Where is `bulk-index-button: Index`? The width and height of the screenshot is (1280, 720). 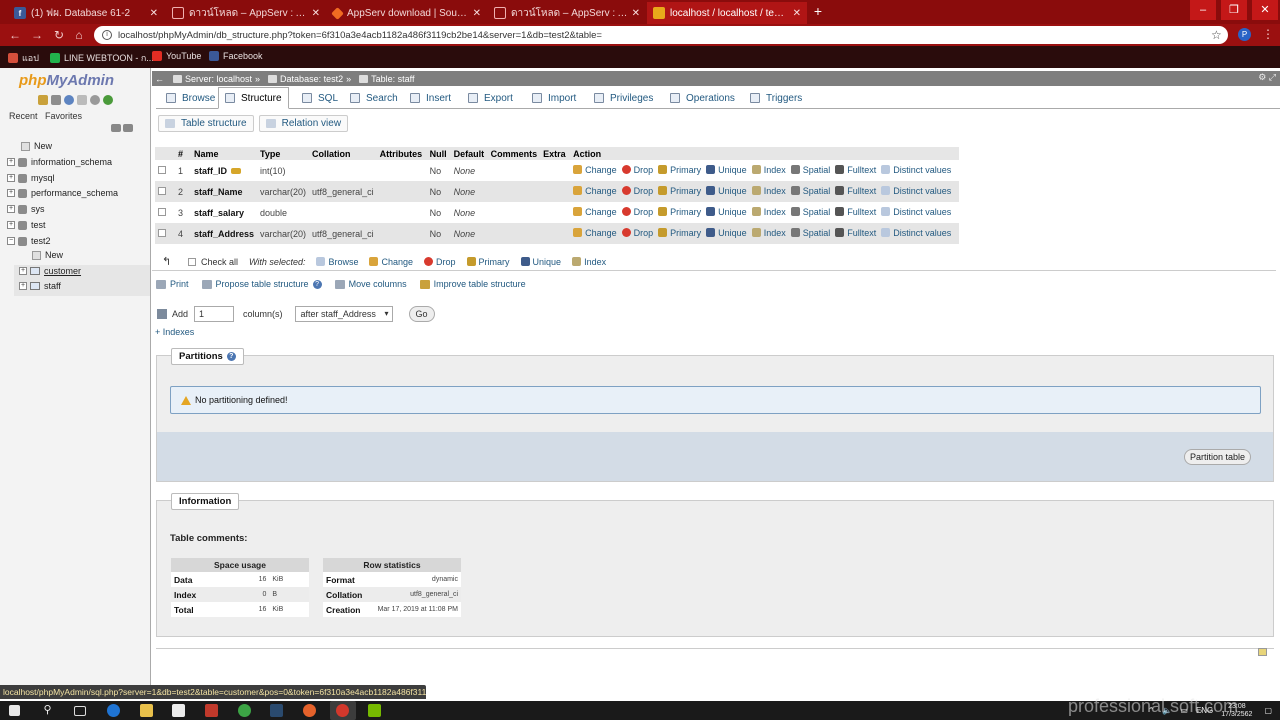 bulk-index-button: Index is located at coordinates (589, 262).